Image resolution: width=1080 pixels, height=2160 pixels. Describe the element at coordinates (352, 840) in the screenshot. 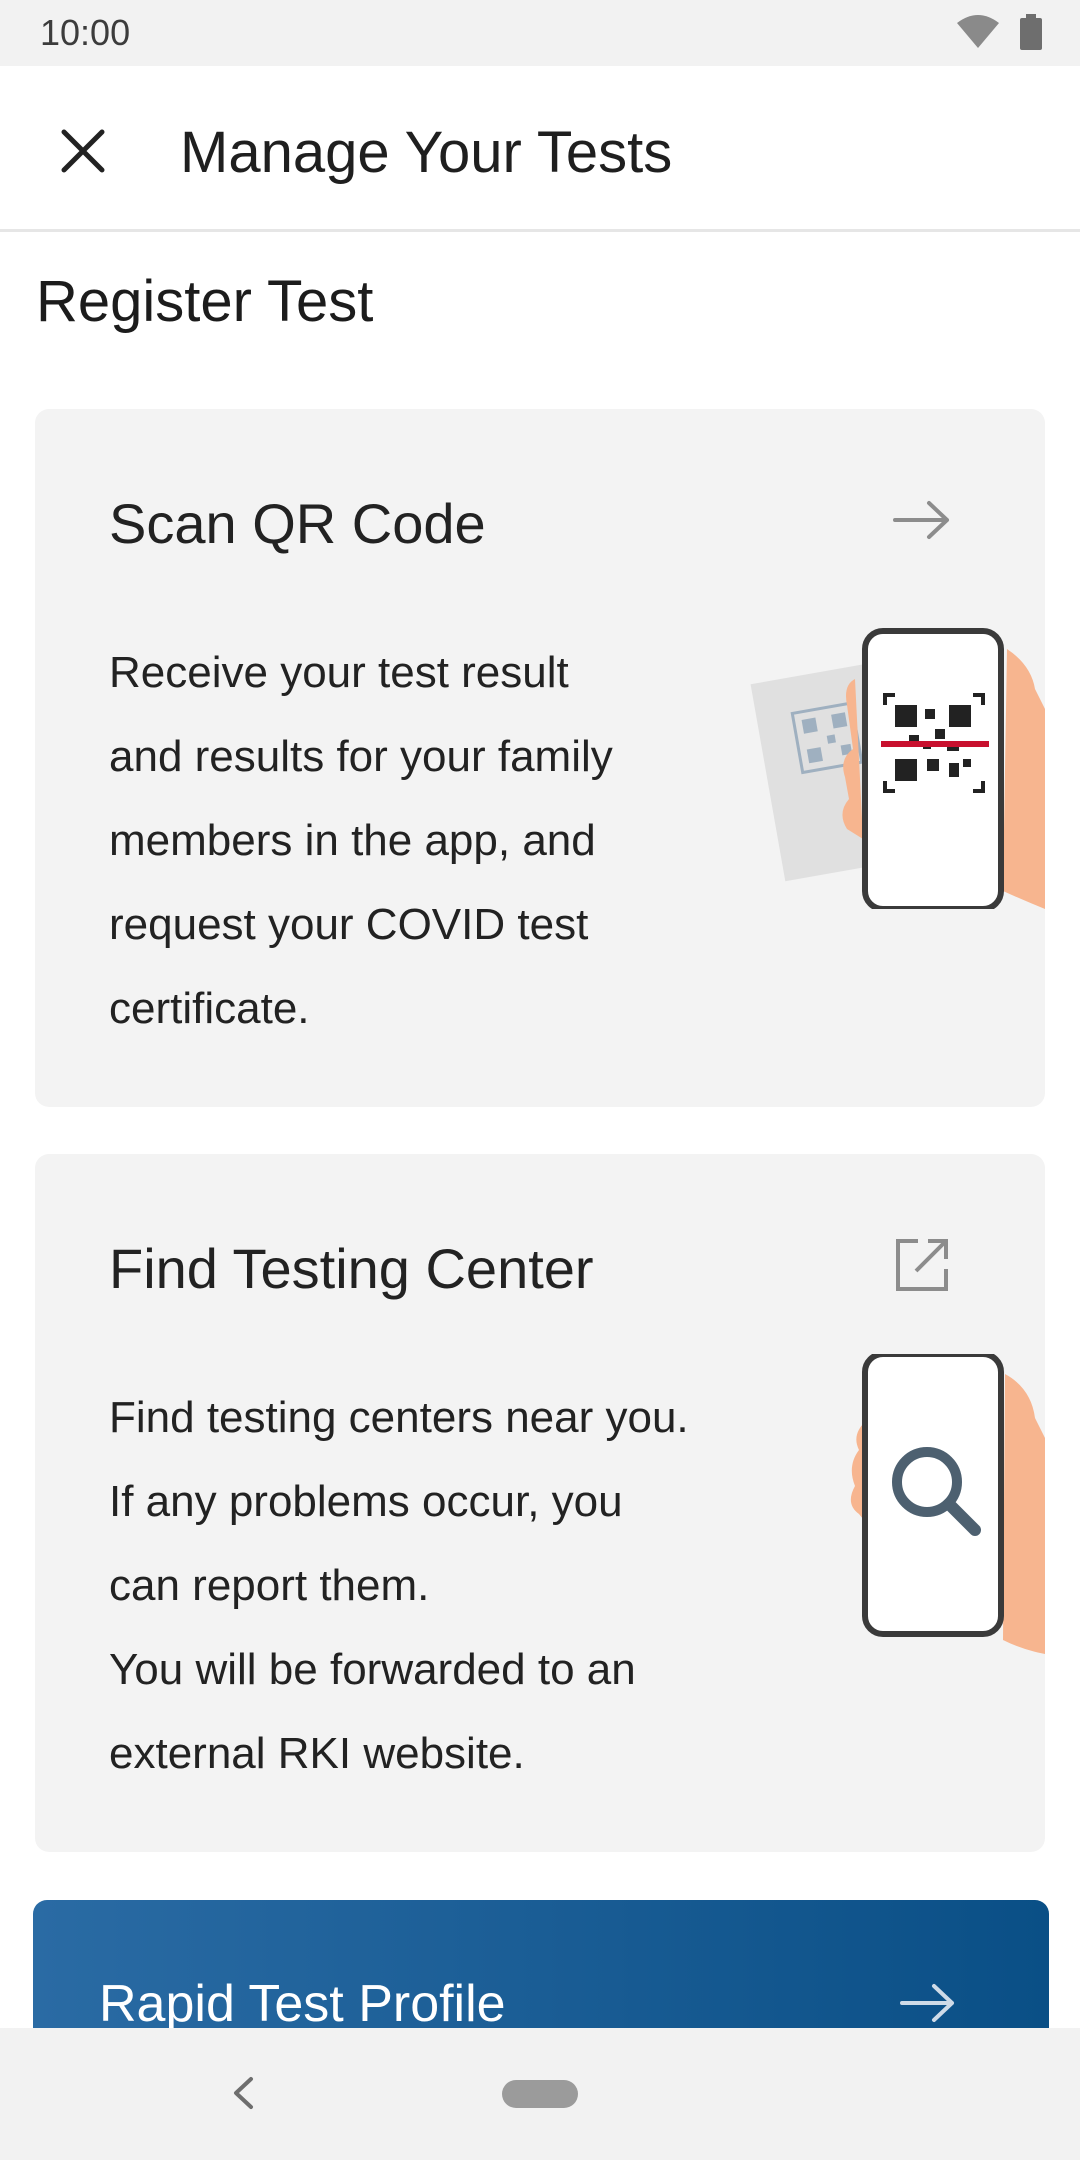

I see `description-line: members in the app, and` at that location.